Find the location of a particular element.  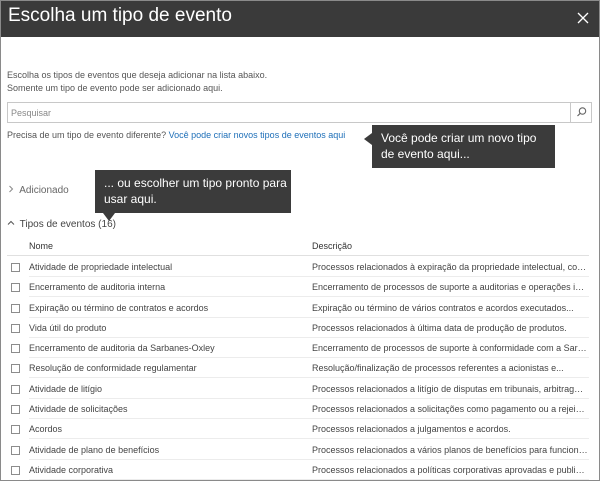

dialog-titlebar: Escolha um tipo de evento is located at coordinates (300, 19).